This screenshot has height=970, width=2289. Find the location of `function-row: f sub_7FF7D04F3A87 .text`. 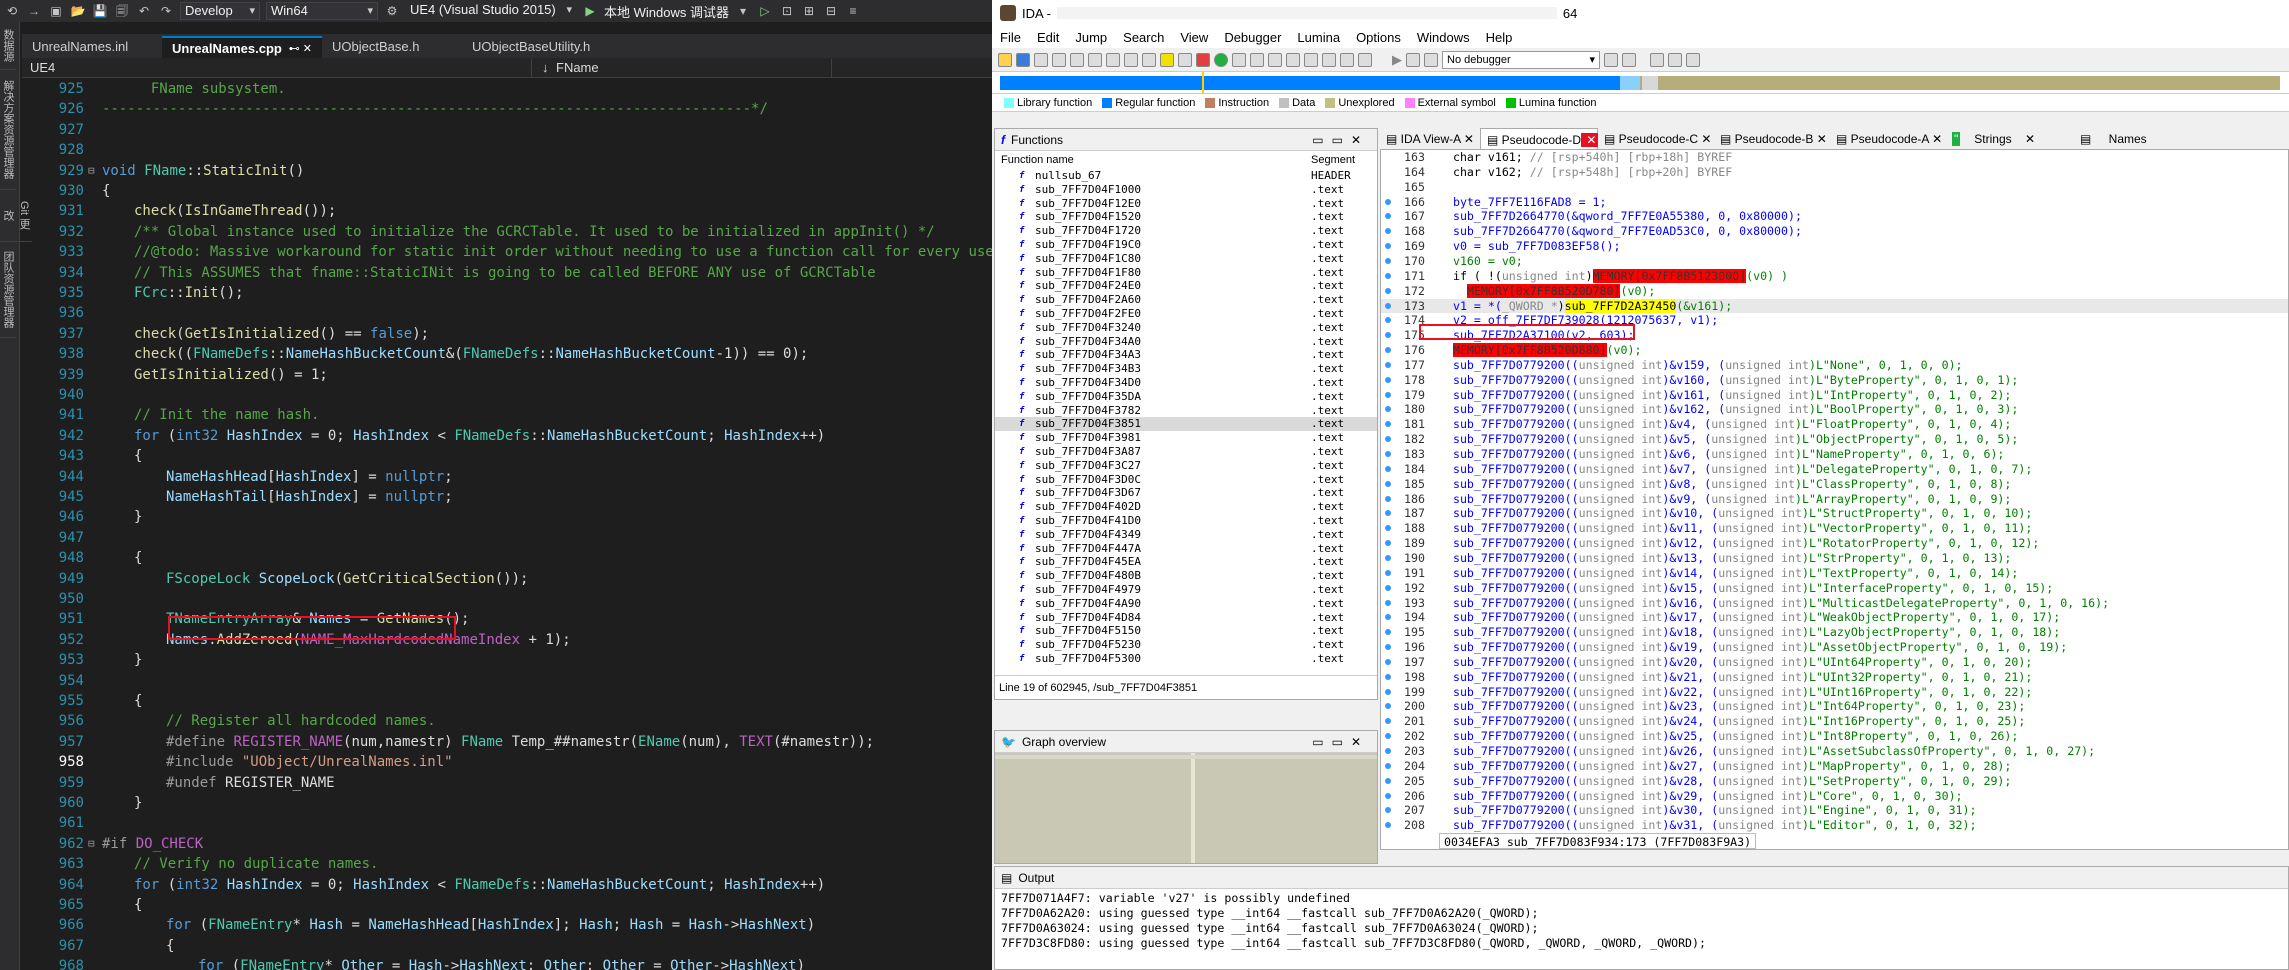

function-row: f sub_7FF7D04F3A87 .text is located at coordinates (1186, 452).